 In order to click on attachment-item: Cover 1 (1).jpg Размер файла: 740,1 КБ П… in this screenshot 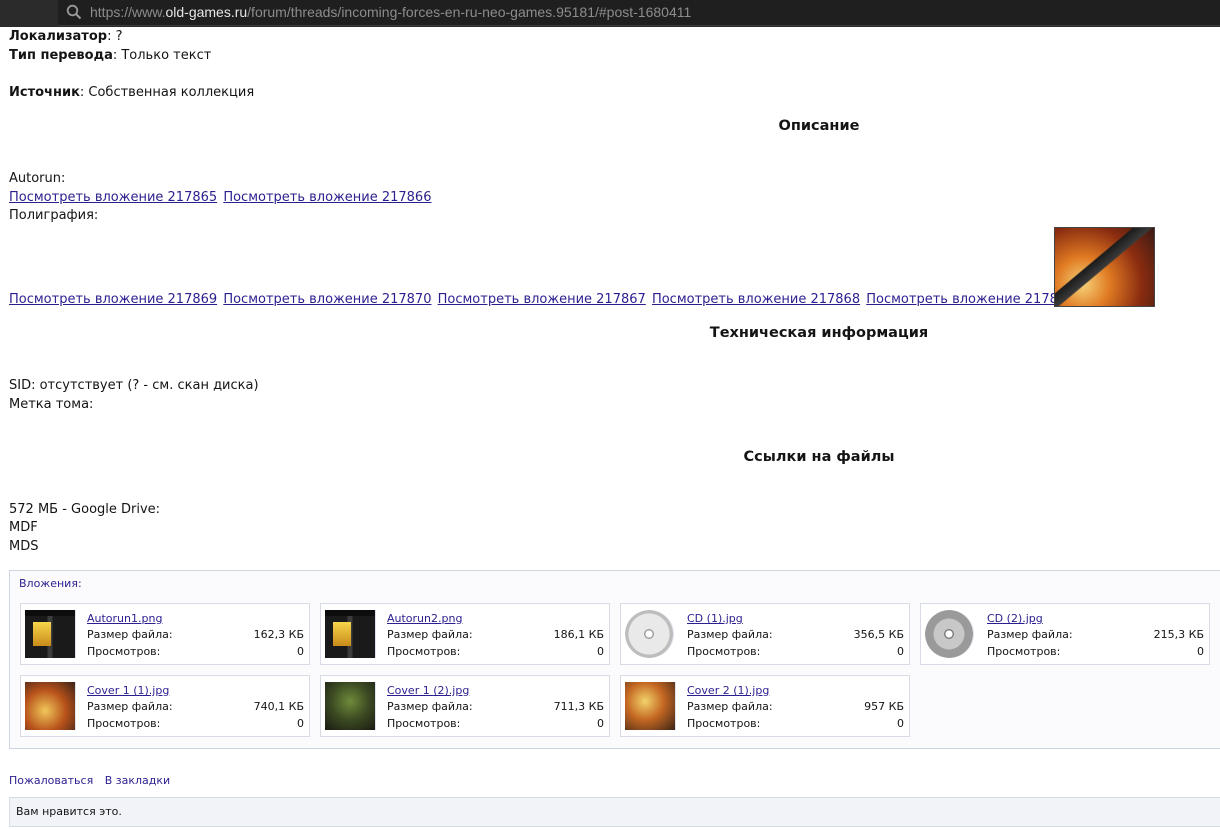, I will do `click(165, 706)`.